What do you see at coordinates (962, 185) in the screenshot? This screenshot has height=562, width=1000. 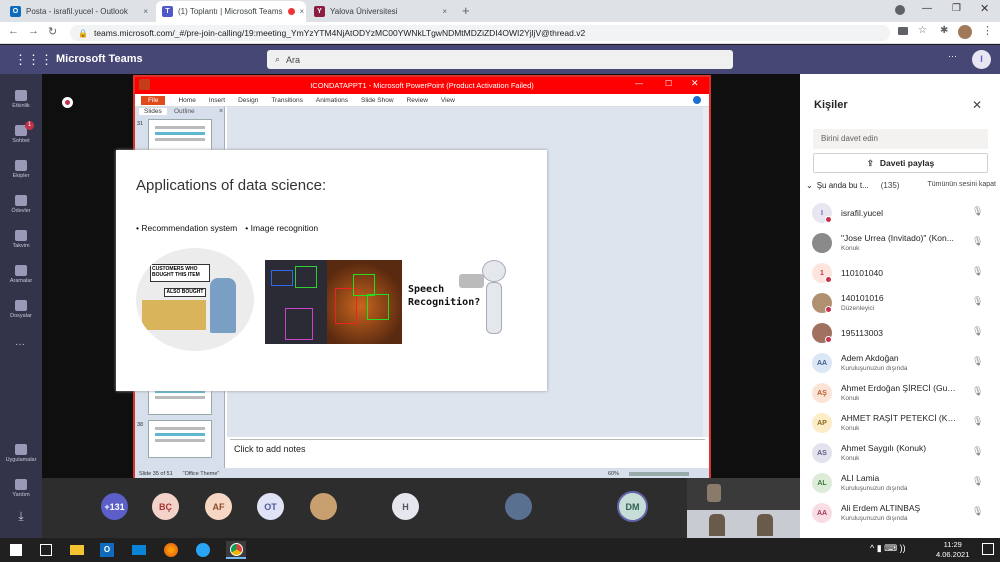 I see `mute-all-button: Tümünün sesini kapat` at bounding box center [962, 185].